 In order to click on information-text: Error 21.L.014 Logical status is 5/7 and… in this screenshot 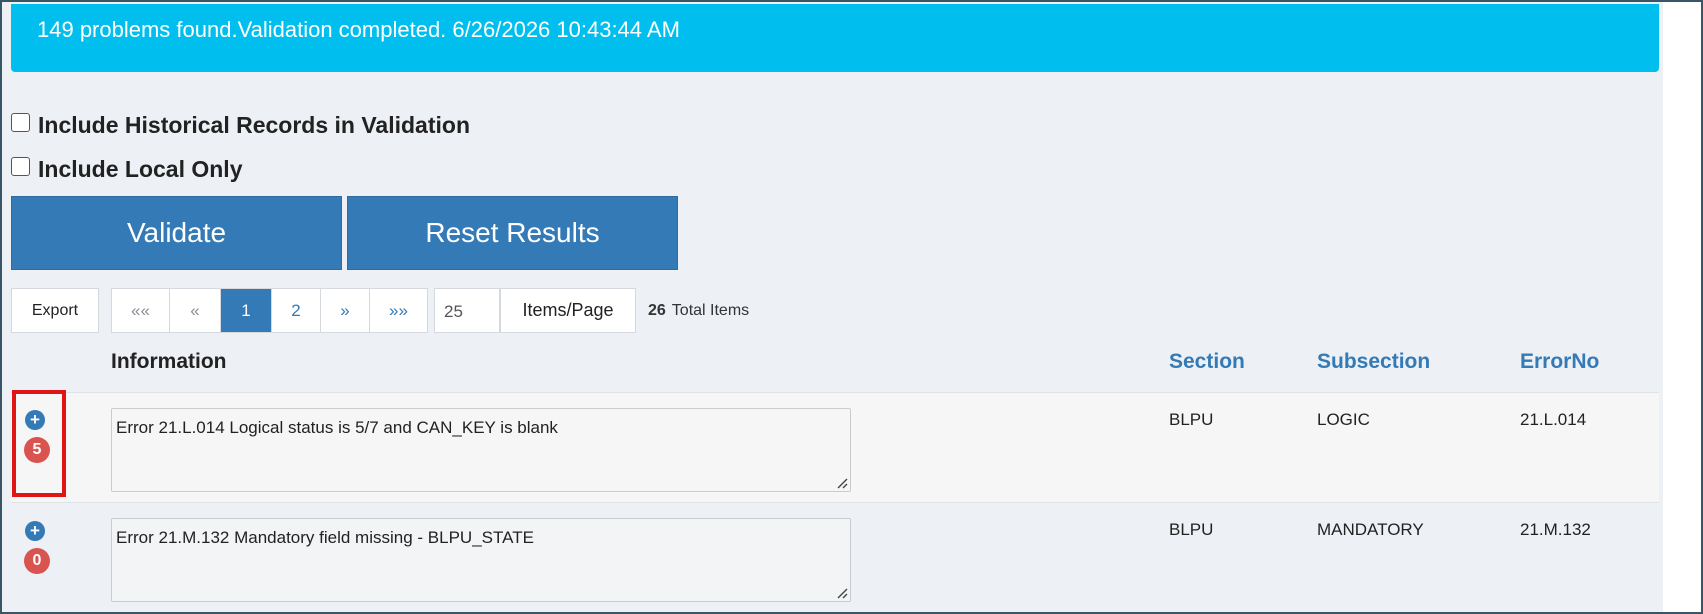, I will do `click(337, 427)`.